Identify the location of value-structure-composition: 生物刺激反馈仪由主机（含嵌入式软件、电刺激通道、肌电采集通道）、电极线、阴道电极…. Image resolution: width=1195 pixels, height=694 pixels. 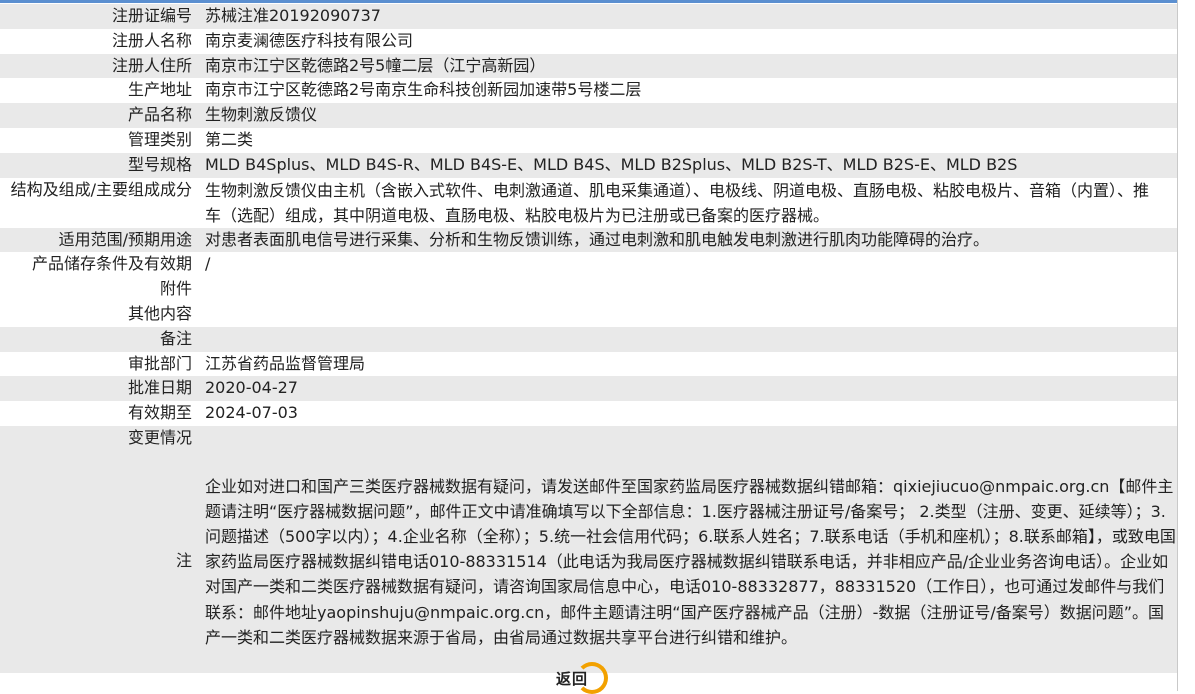
(677, 202).